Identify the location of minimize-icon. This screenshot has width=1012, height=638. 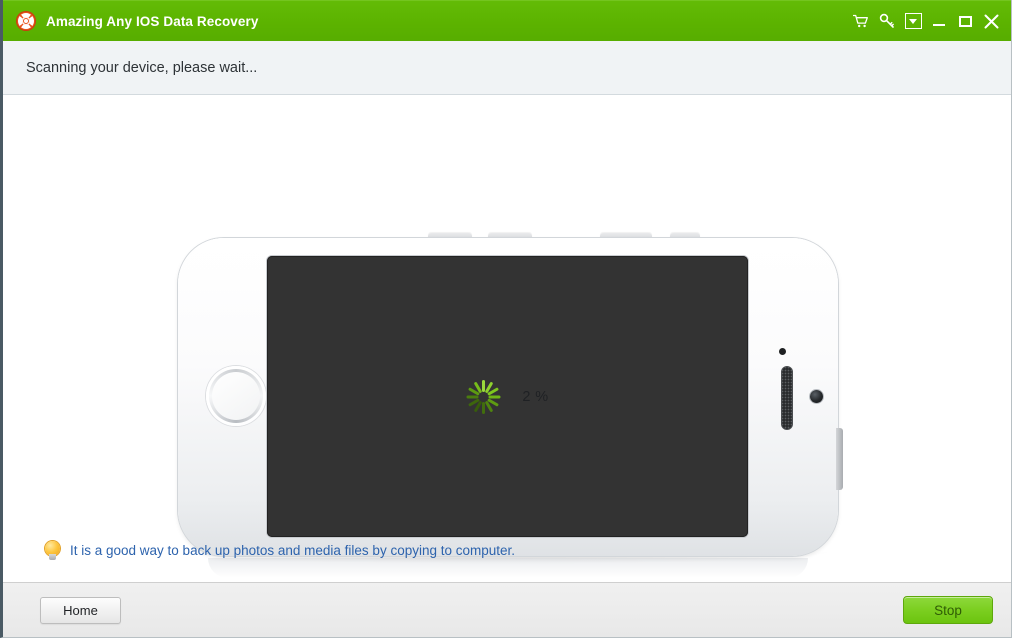
(939, 21).